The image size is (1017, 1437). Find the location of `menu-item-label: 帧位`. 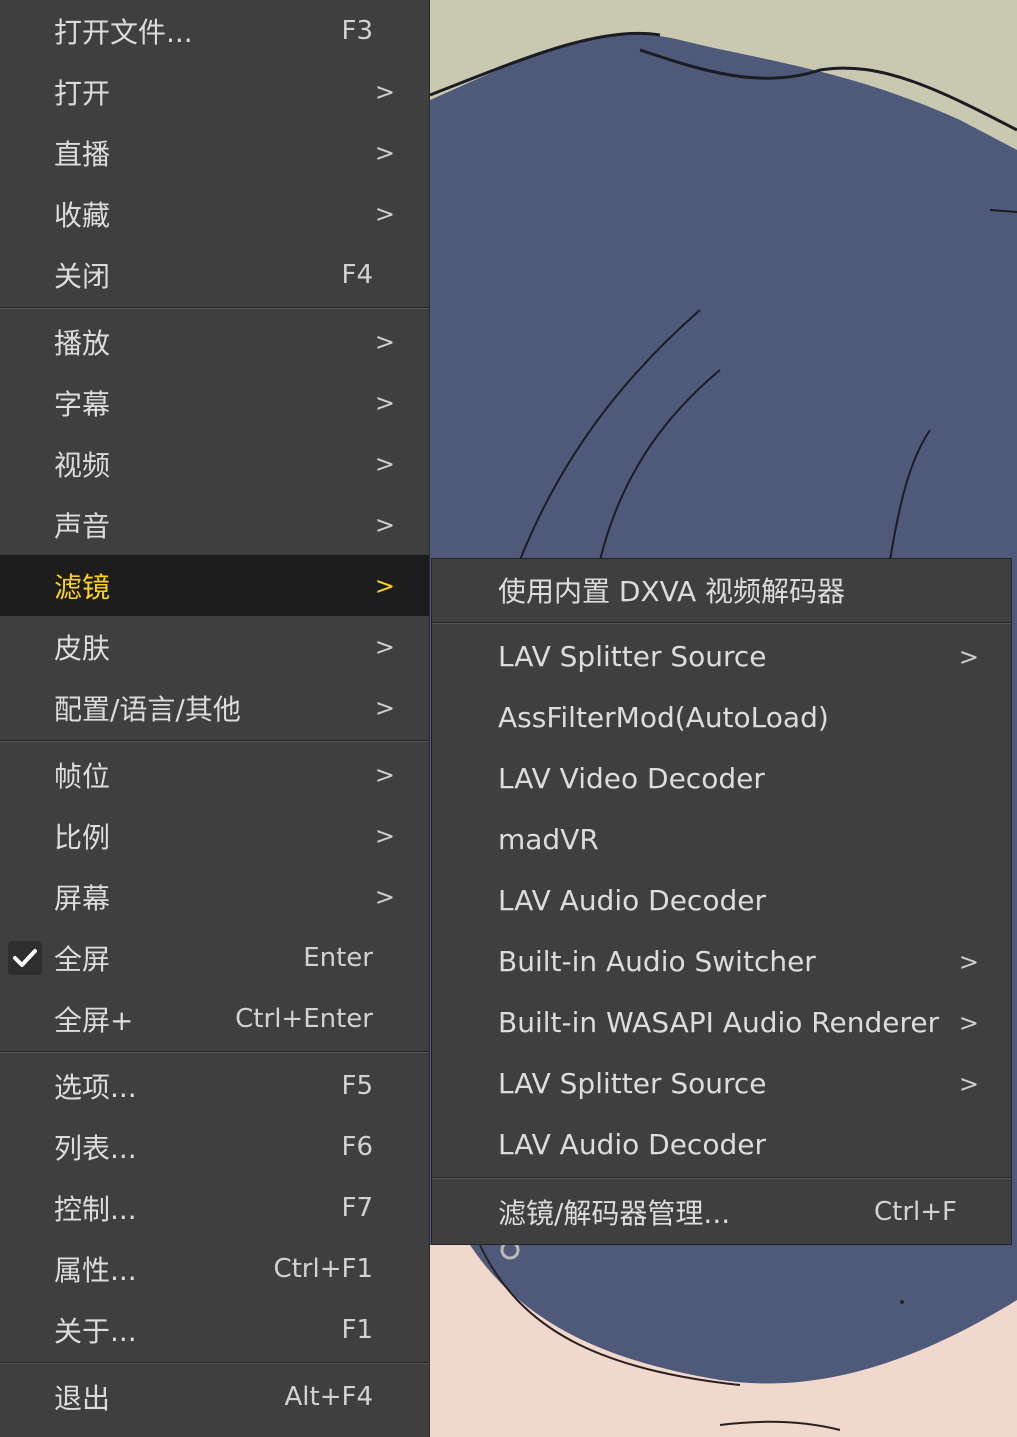

menu-item-label: 帧位 is located at coordinates (82, 776).